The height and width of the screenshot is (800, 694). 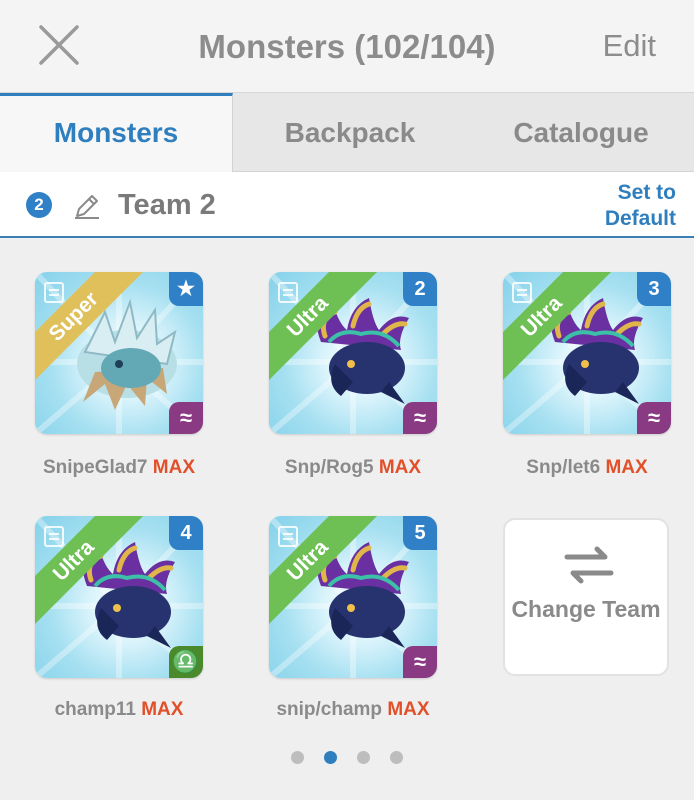 I want to click on team-bar: 2 Team 2 Set to Default, so click(x=347, y=205).